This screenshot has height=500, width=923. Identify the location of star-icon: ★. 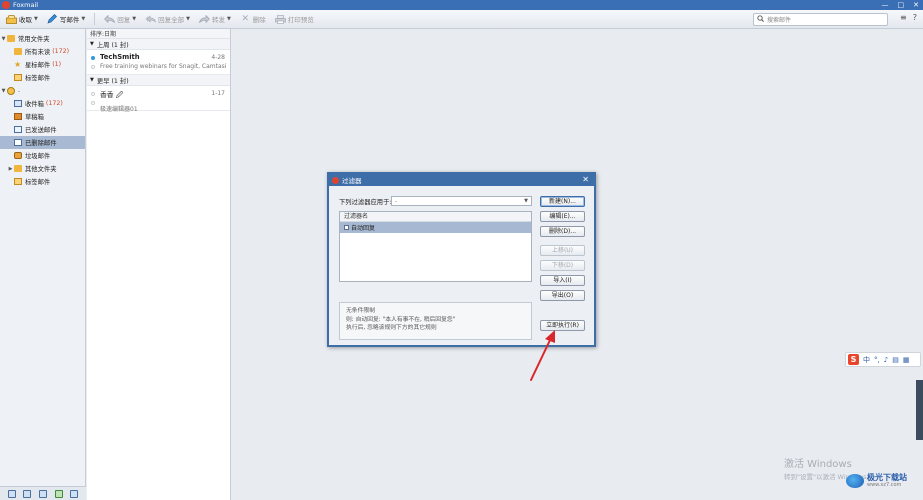
(18, 64).